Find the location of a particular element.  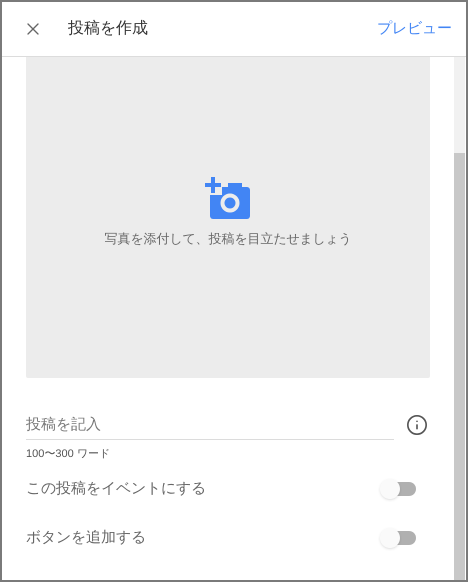

preview-link: プレビュー is located at coordinates (414, 29).